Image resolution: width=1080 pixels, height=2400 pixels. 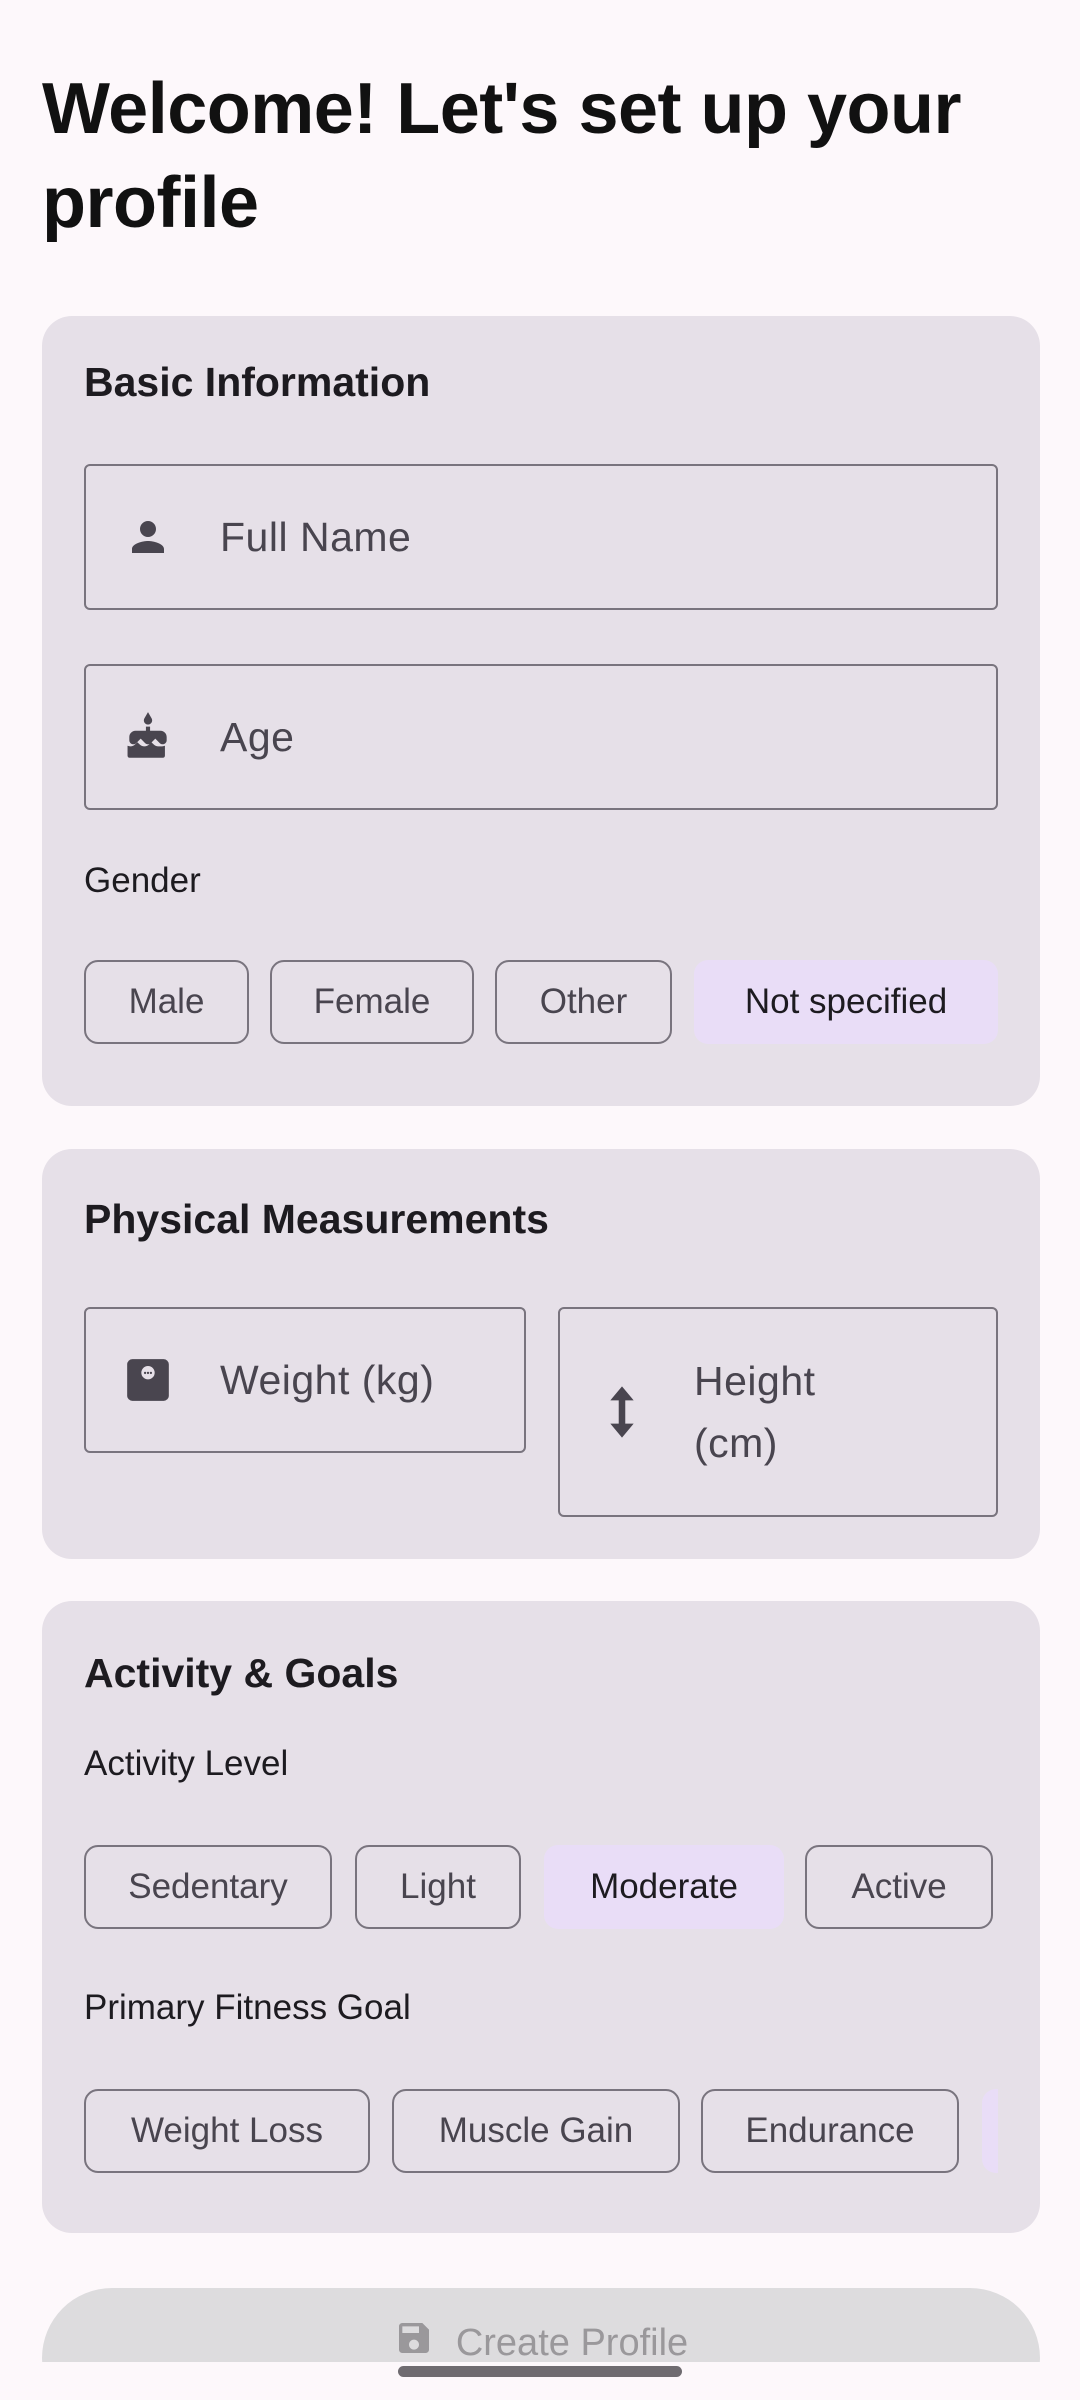 I want to click on cake-icon, so click(x=148, y=737).